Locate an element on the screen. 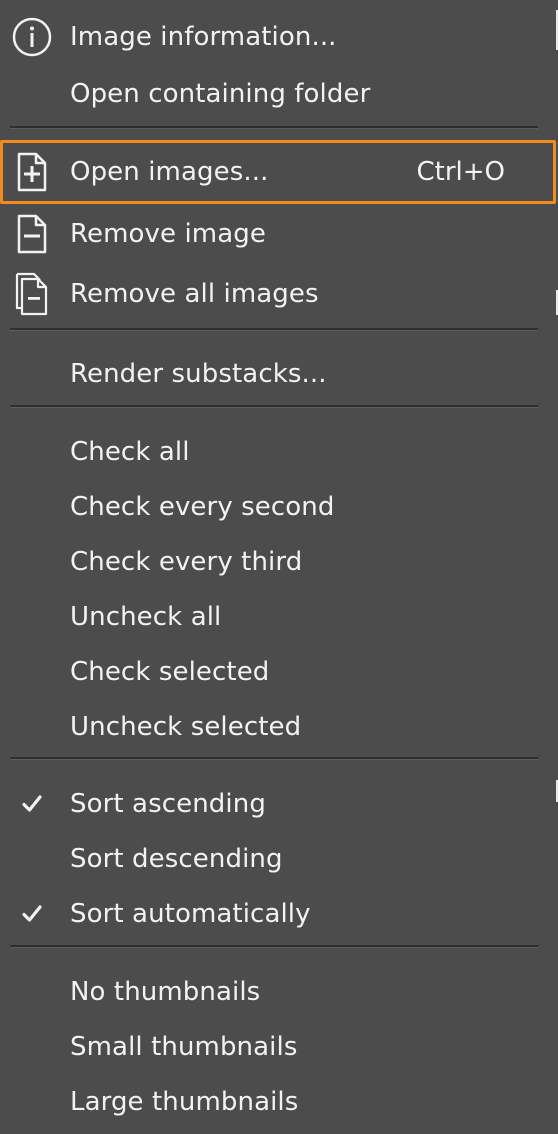 The height and width of the screenshot is (1134, 558). menu-item-label: No thumbnails is located at coordinates (165, 992).